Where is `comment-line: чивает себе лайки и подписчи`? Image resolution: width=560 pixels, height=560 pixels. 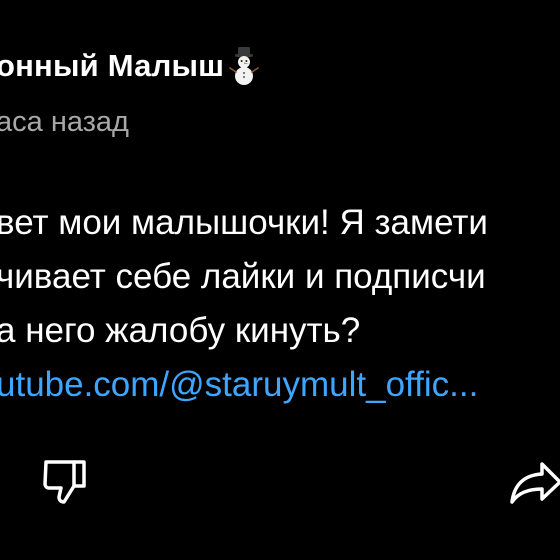
comment-line: чивает себе лайки и подписчи is located at coordinates (243, 276).